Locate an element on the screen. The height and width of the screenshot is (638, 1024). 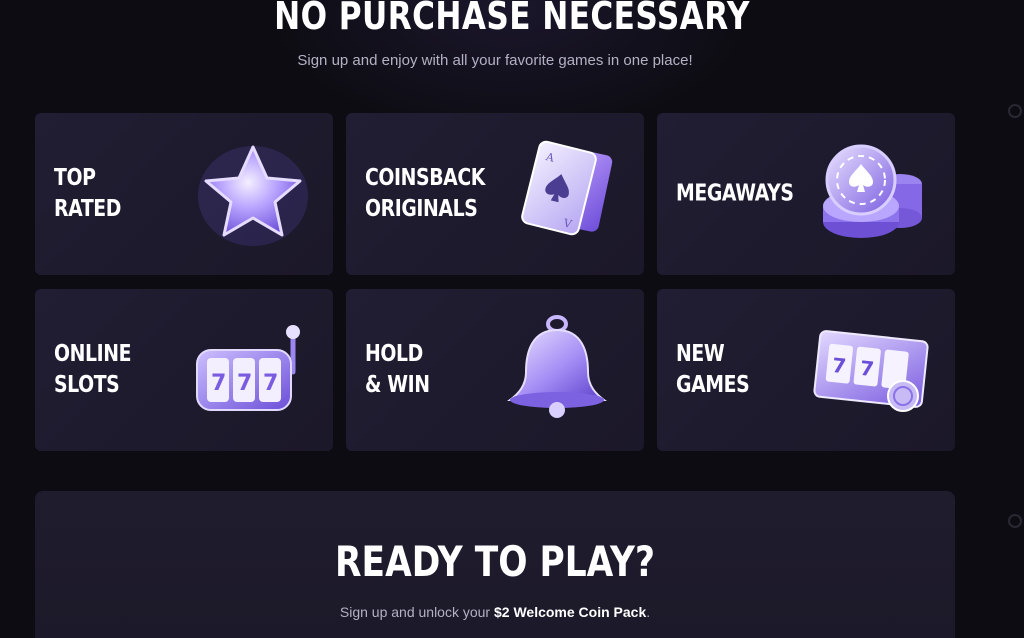
coin-stack-icon is located at coordinates (872, 191).